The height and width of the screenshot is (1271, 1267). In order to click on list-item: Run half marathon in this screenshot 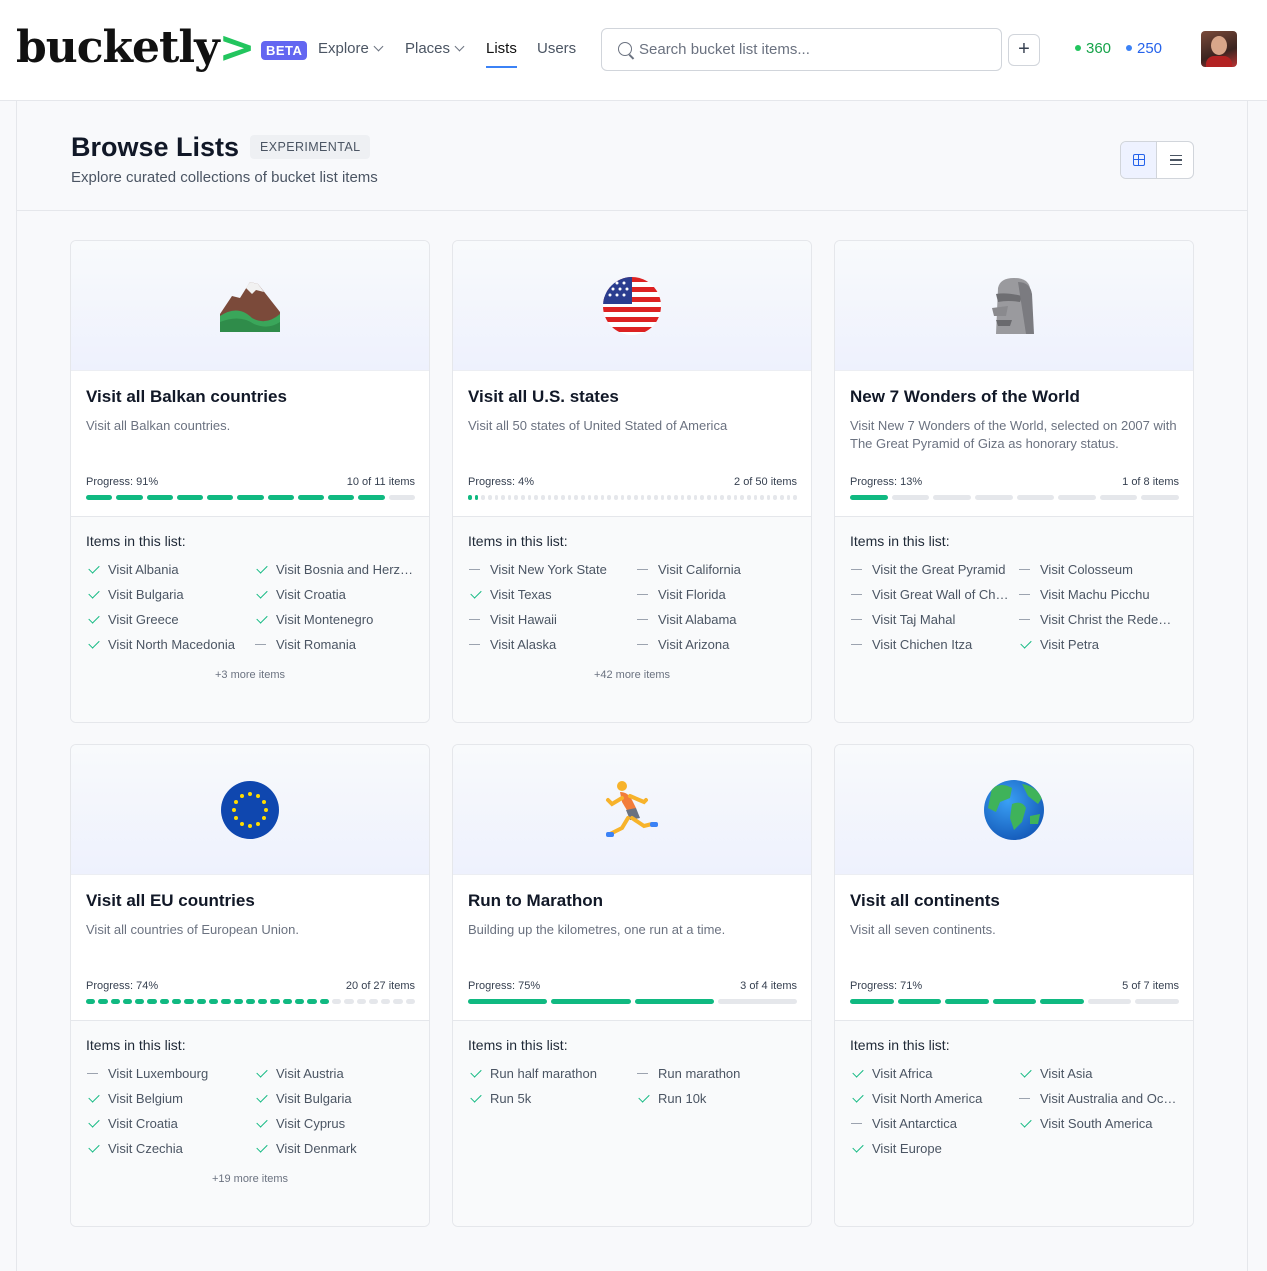, I will do `click(548, 1074)`.